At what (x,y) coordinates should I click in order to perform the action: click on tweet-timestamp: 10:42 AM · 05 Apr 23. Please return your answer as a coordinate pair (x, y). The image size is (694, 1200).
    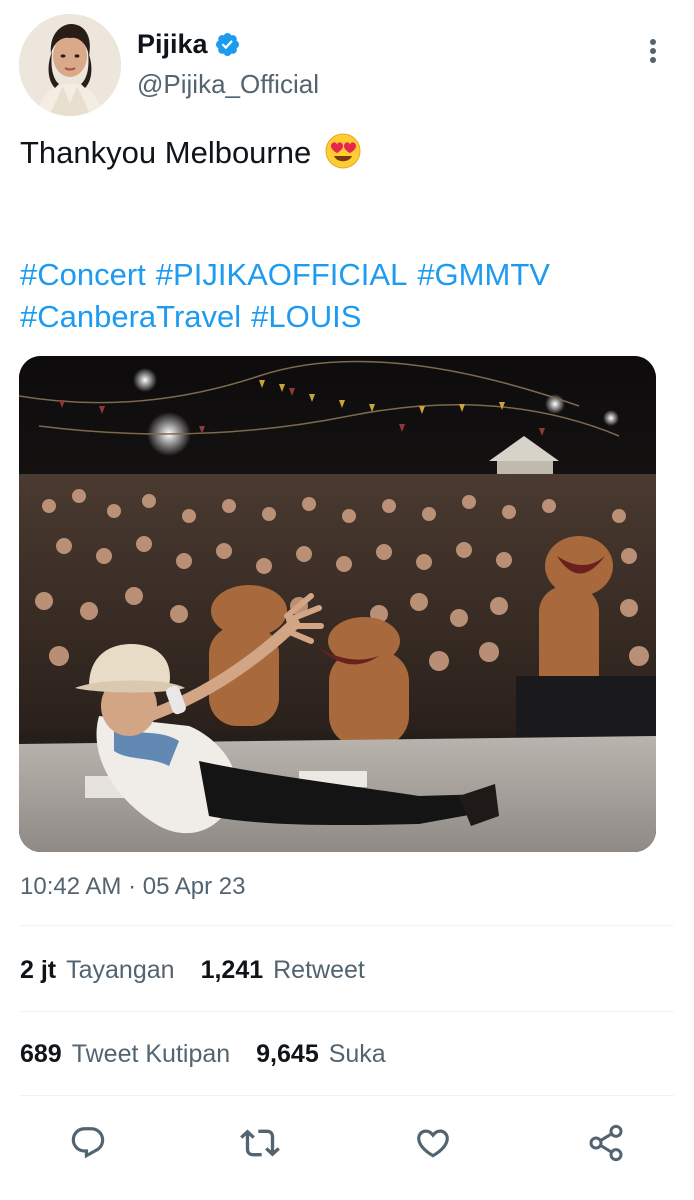
    Looking at the image, I should click on (132, 887).